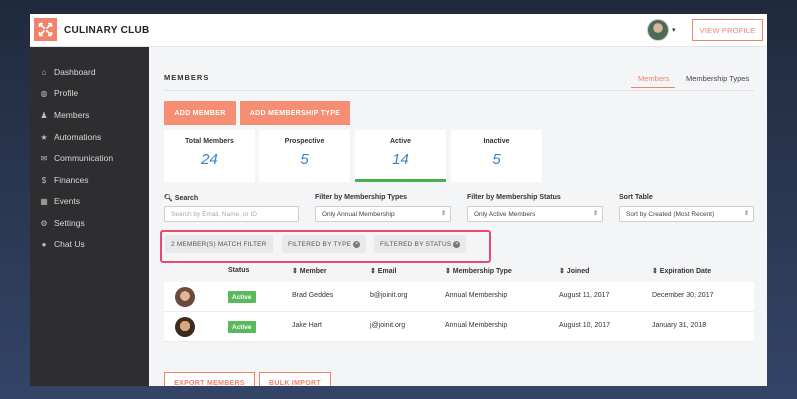 The height and width of the screenshot is (399, 797). I want to click on sidebar-item-label: Chat Us, so click(69, 244).